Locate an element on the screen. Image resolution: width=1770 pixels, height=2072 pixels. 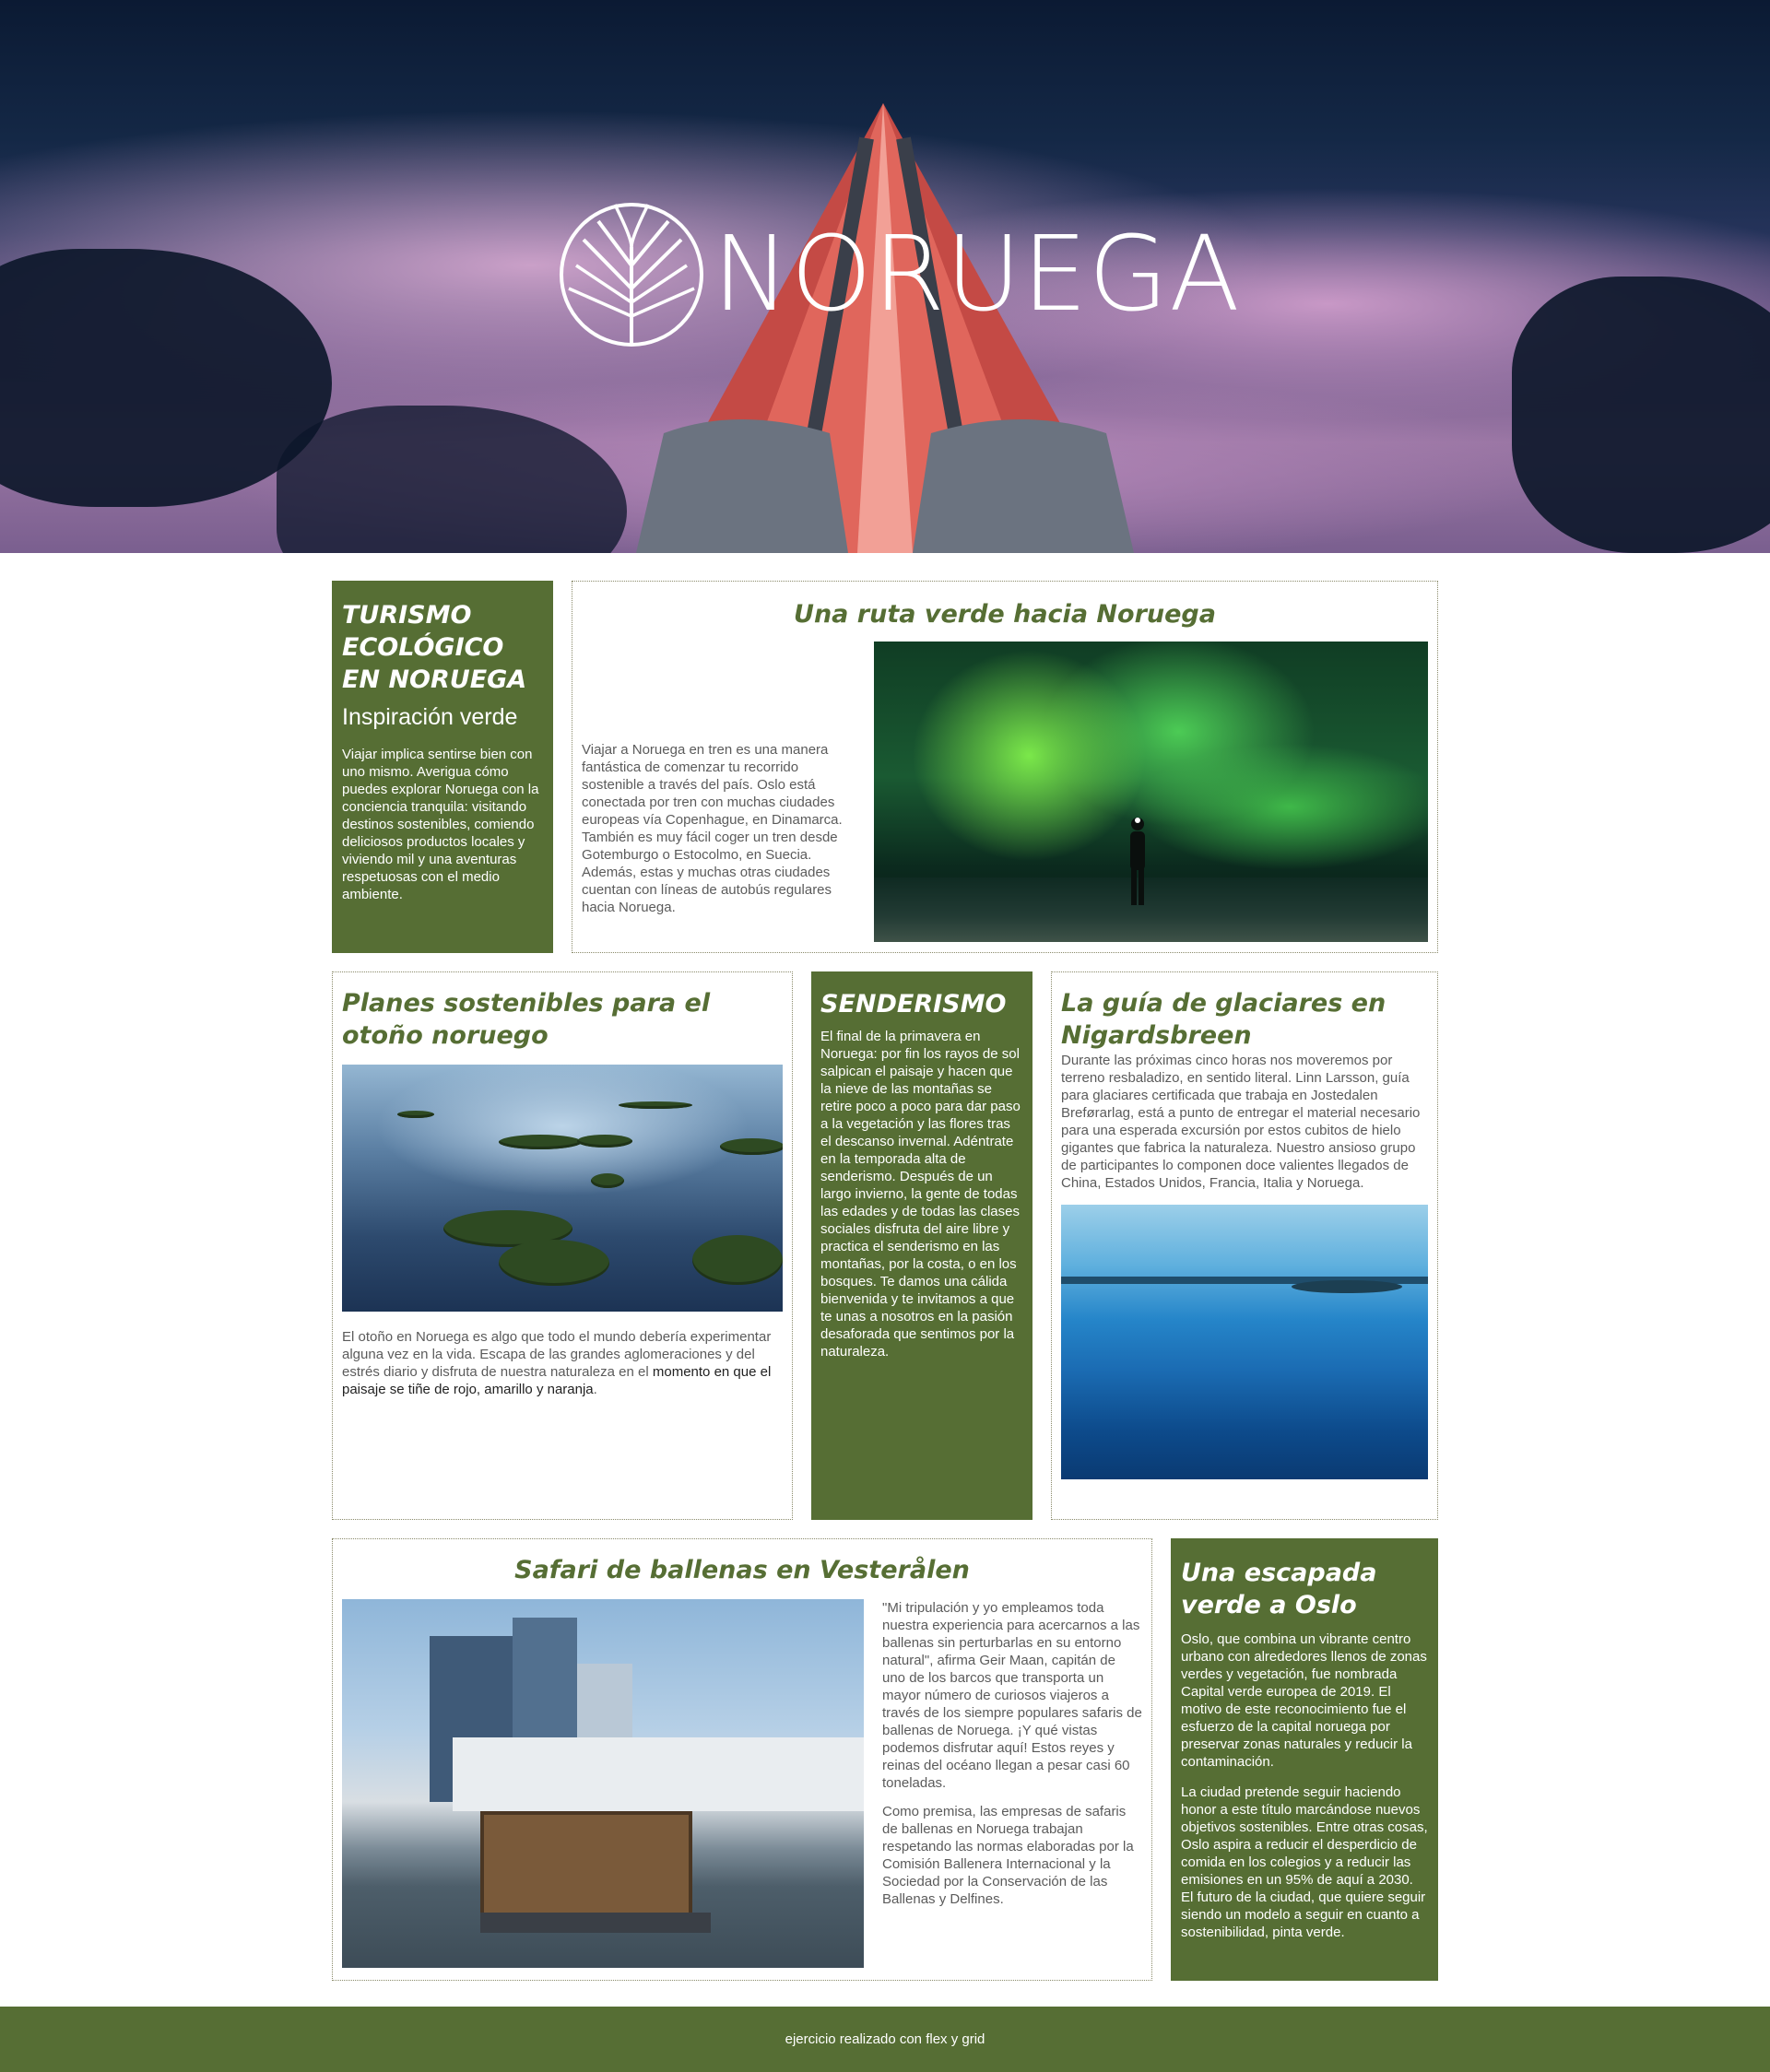
oslo-sauna-boat-image is located at coordinates (603, 1784).